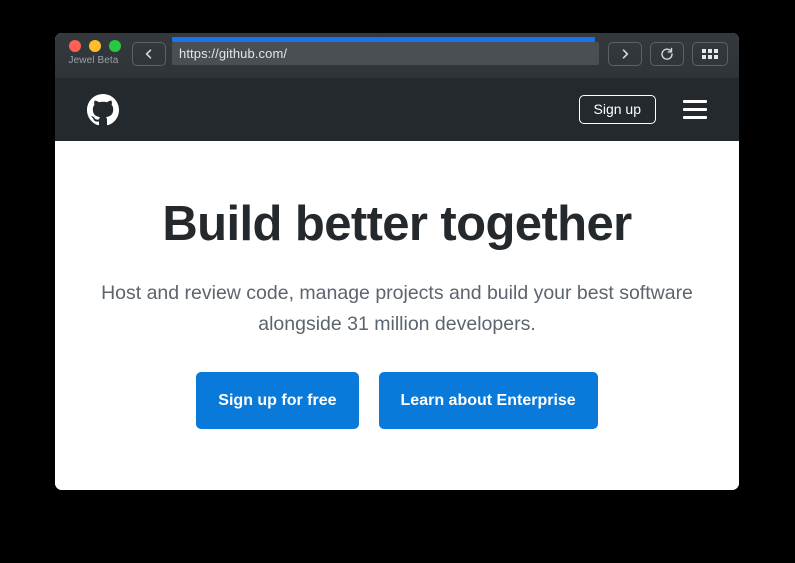 The image size is (795, 563). What do you see at coordinates (93, 60) in the screenshot?
I see `app-name-label: Jewel Beta` at bounding box center [93, 60].